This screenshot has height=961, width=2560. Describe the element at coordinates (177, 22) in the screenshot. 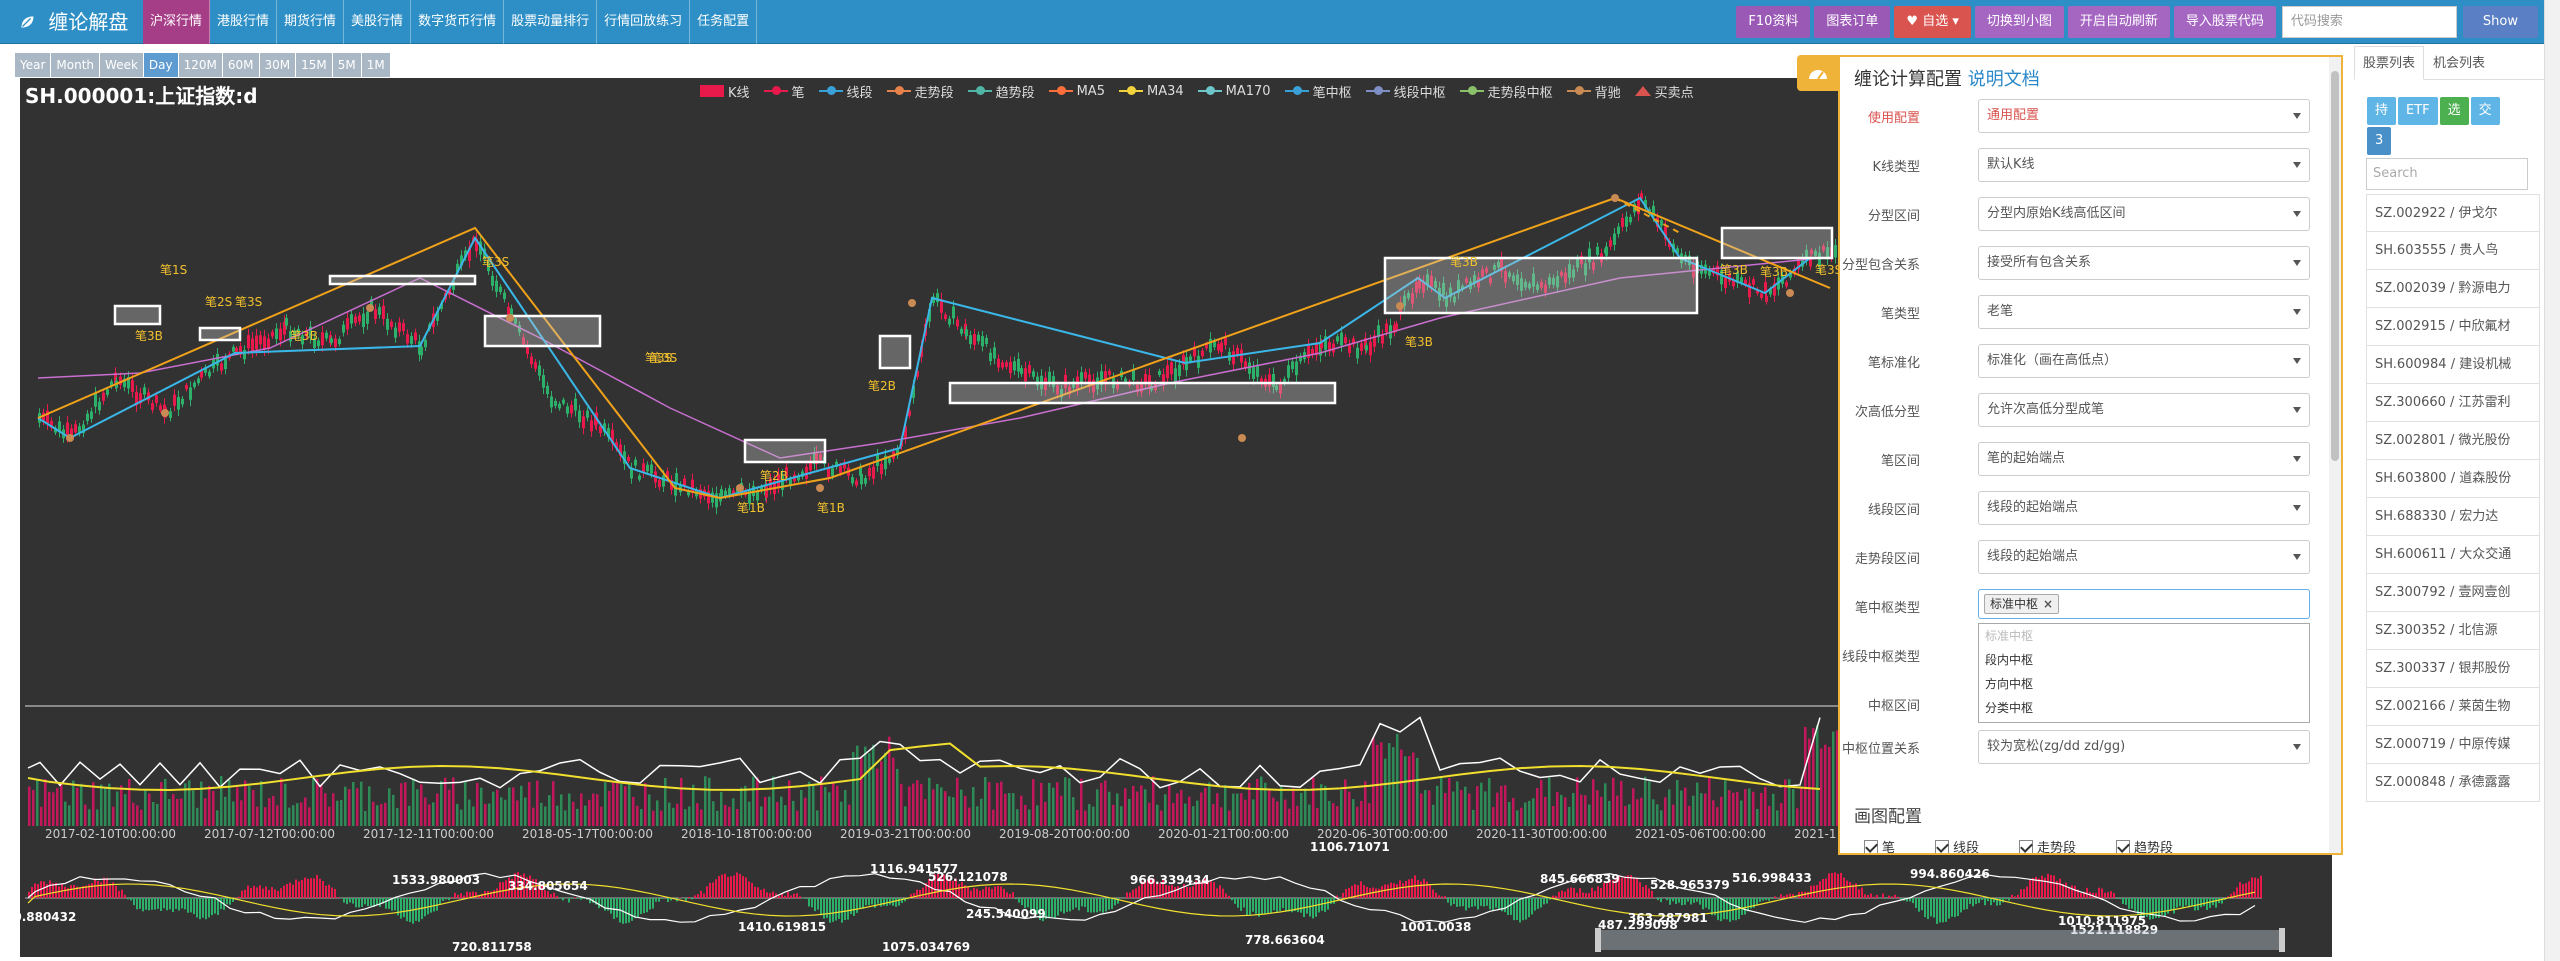

I see `nav-item-0: 沪深行情` at that location.